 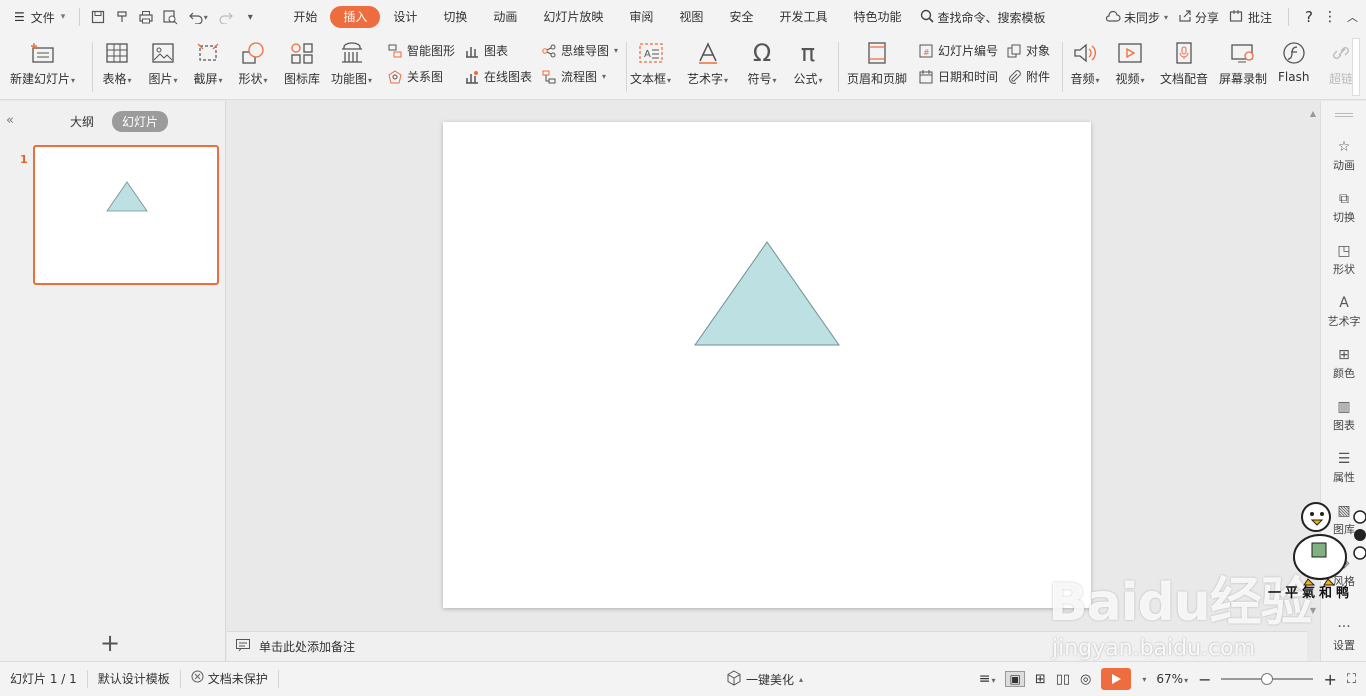 What do you see at coordinates (486, 50) in the screenshot?
I see `chart-button: 图表` at bounding box center [486, 50].